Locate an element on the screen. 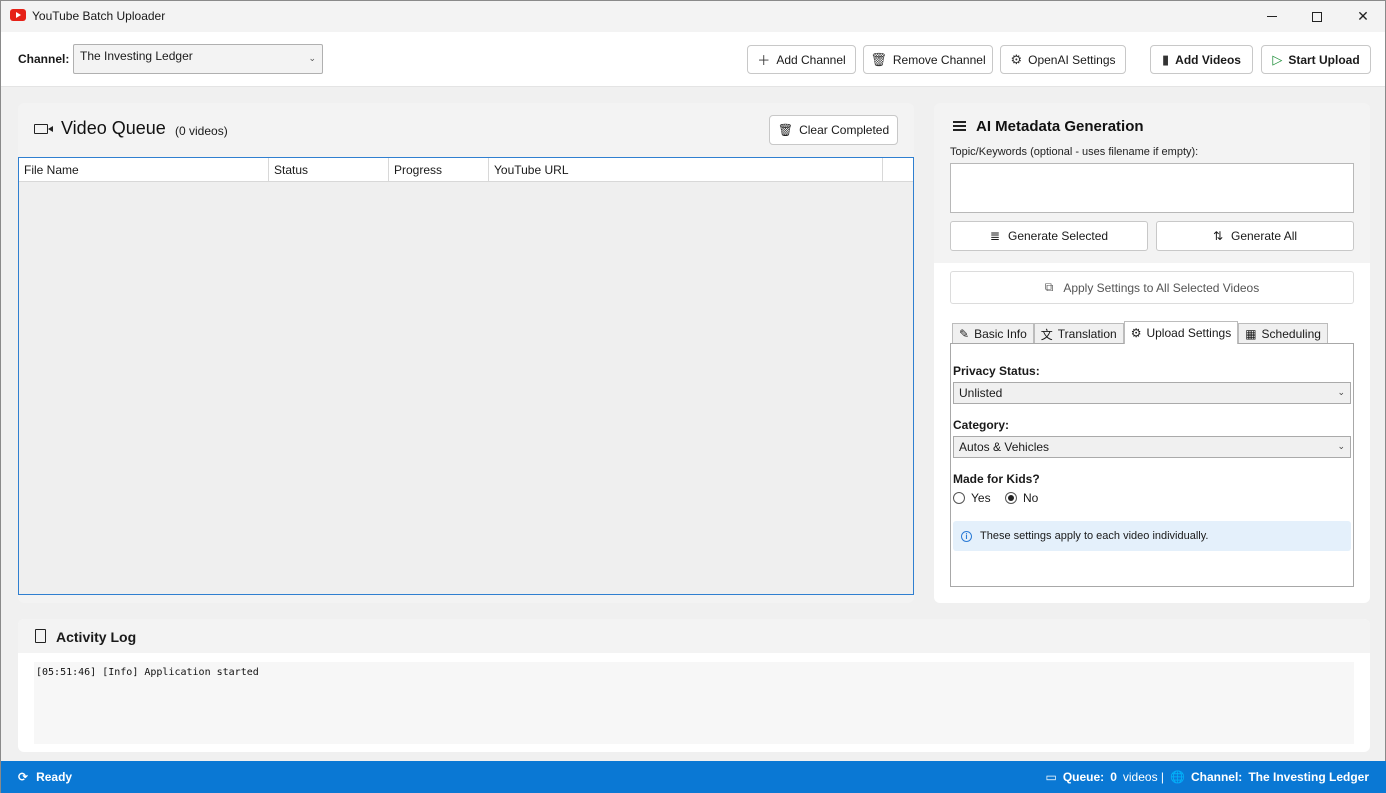 The width and height of the screenshot is (1386, 793). sort-icon: ⇅ is located at coordinates (1217, 236).